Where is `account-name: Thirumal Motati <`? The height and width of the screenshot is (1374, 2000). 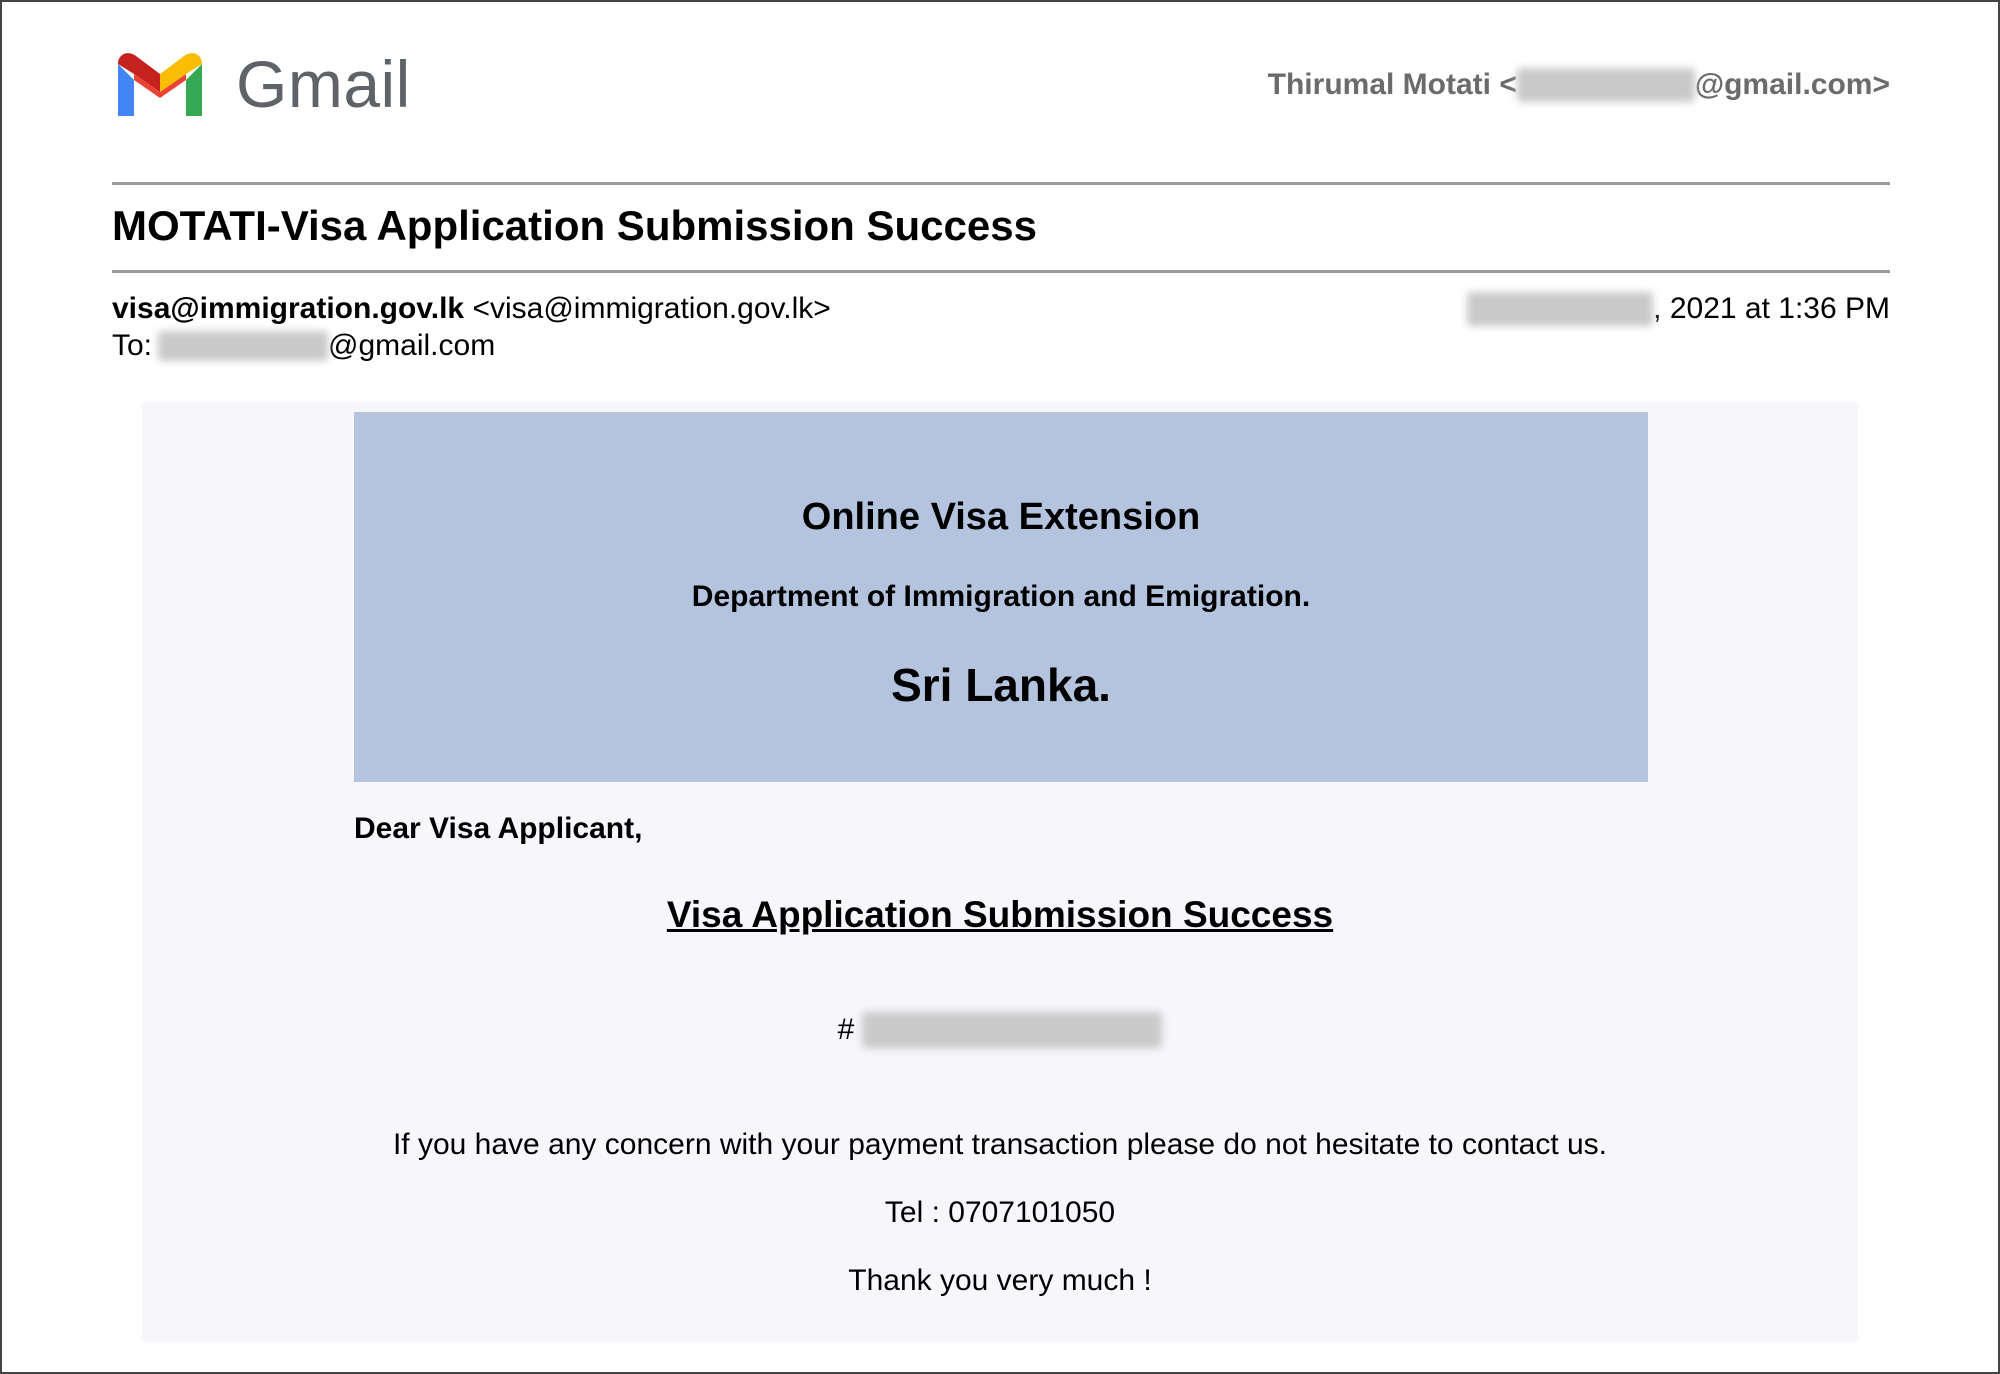
account-name: Thirumal Motati < is located at coordinates (1392, 84).